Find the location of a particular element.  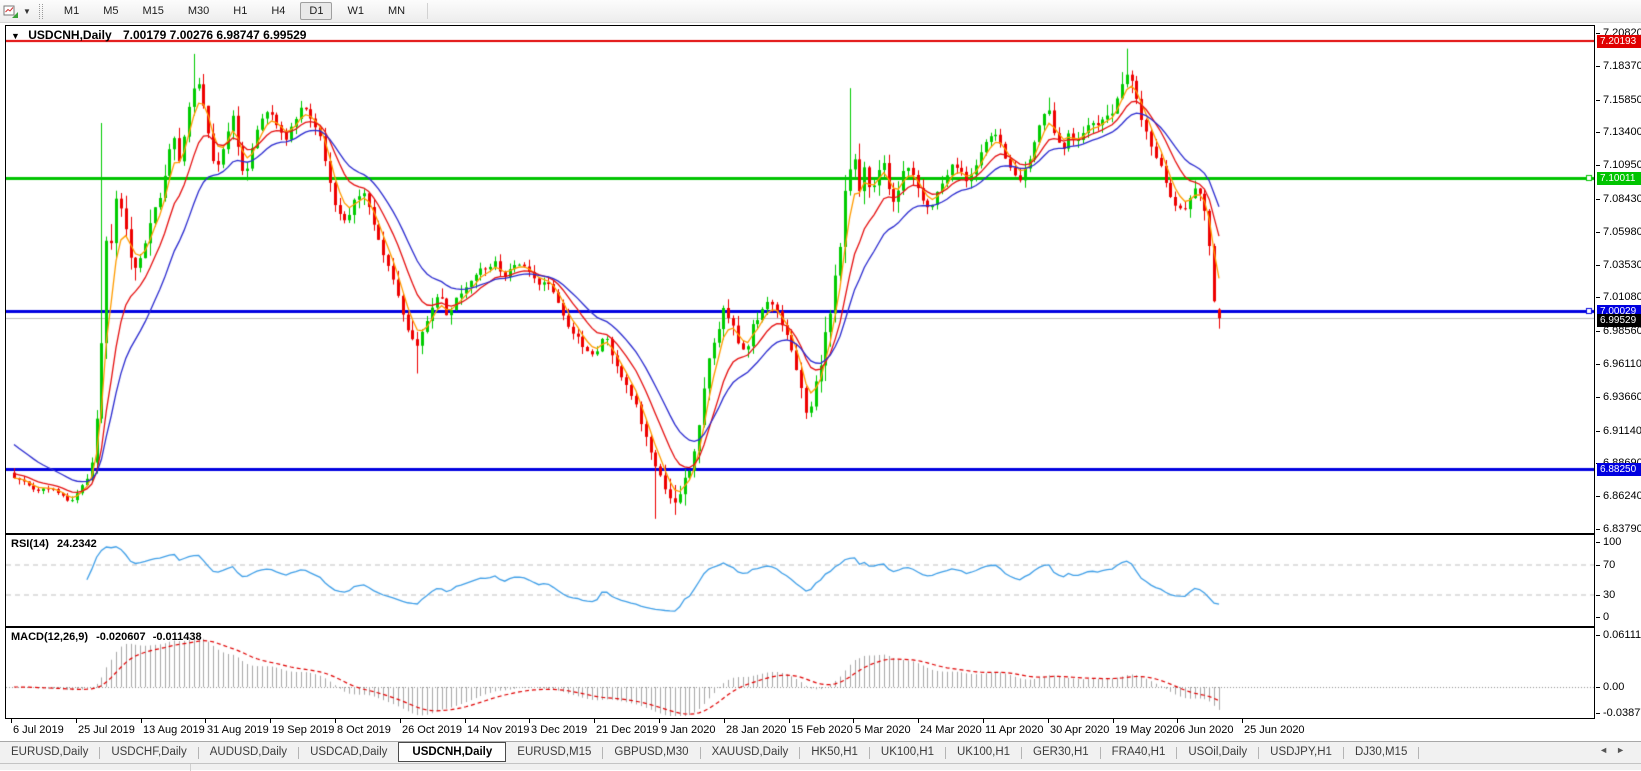

date-label: 6 Jun 2020 is located at coordinates (1206, 730).